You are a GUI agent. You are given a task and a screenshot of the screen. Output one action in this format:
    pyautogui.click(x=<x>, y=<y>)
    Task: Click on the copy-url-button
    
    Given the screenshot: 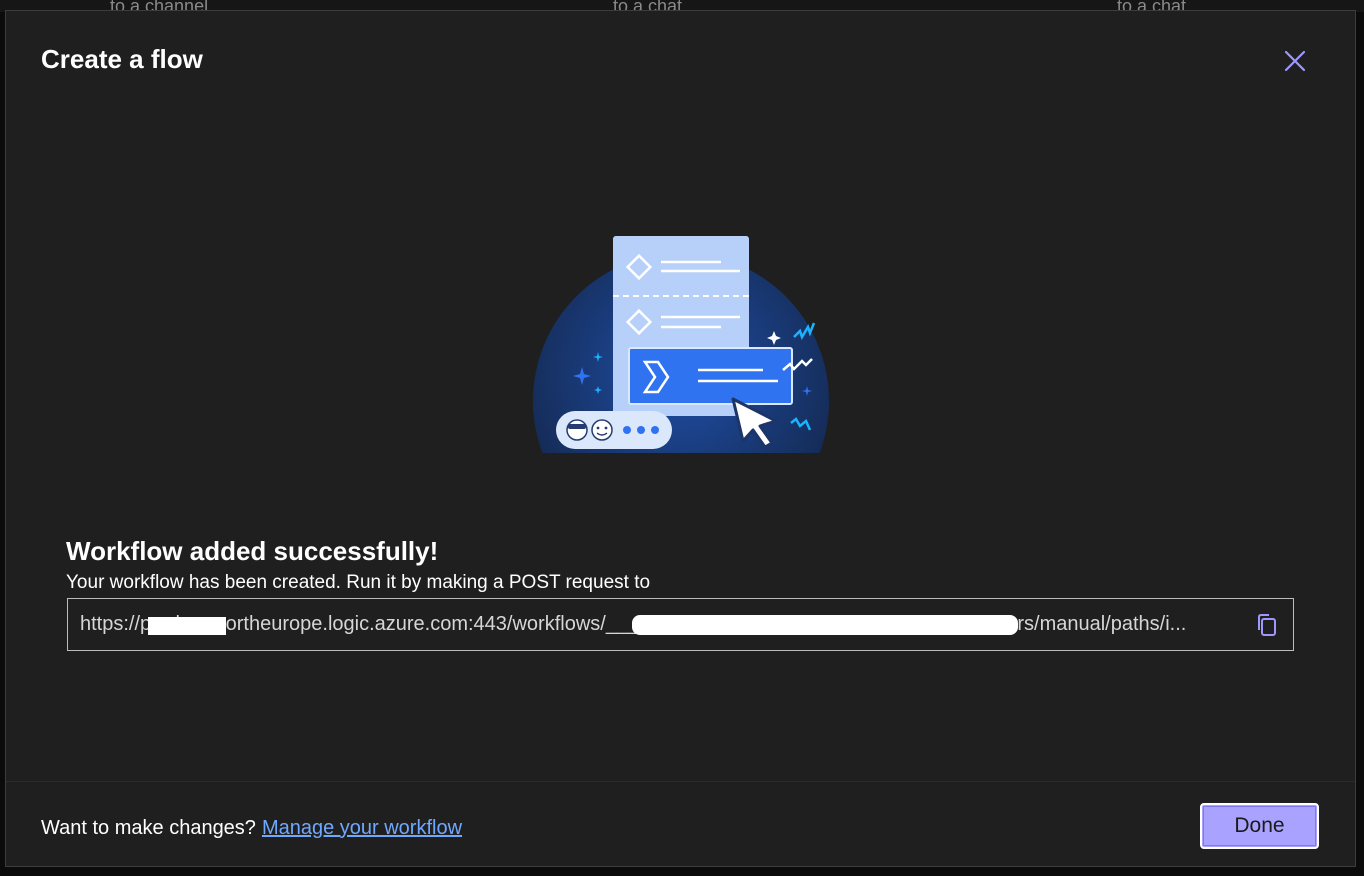 What is the action you would take?
    pyautogui.click(x=1267, y=625)
    